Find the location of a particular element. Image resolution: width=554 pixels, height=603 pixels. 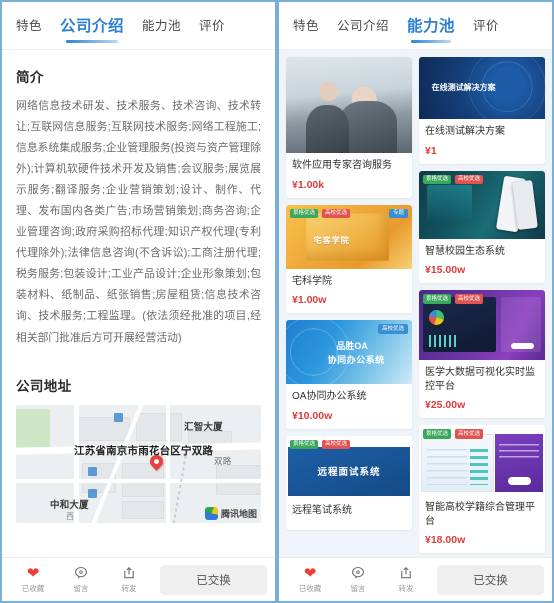

product-name: 宅科学院 is located at coordinates (312, 281).